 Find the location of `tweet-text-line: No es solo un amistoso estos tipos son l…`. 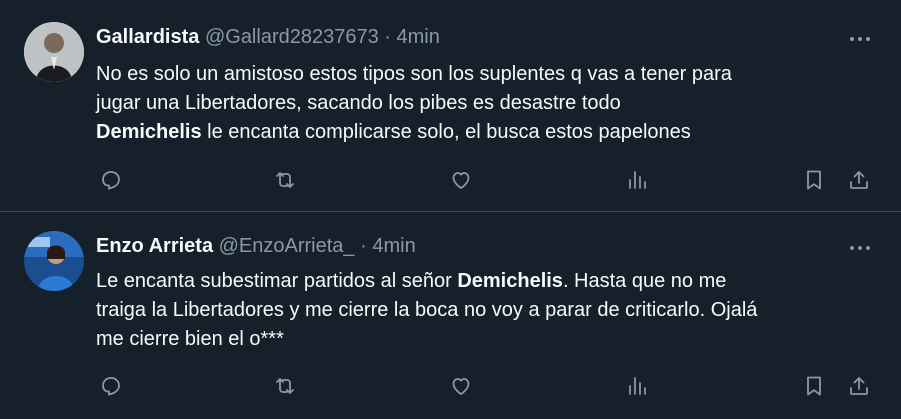

tweet-text-line: No es solo un amistoso estos tipos son l… is located at coordinates (414, 74).